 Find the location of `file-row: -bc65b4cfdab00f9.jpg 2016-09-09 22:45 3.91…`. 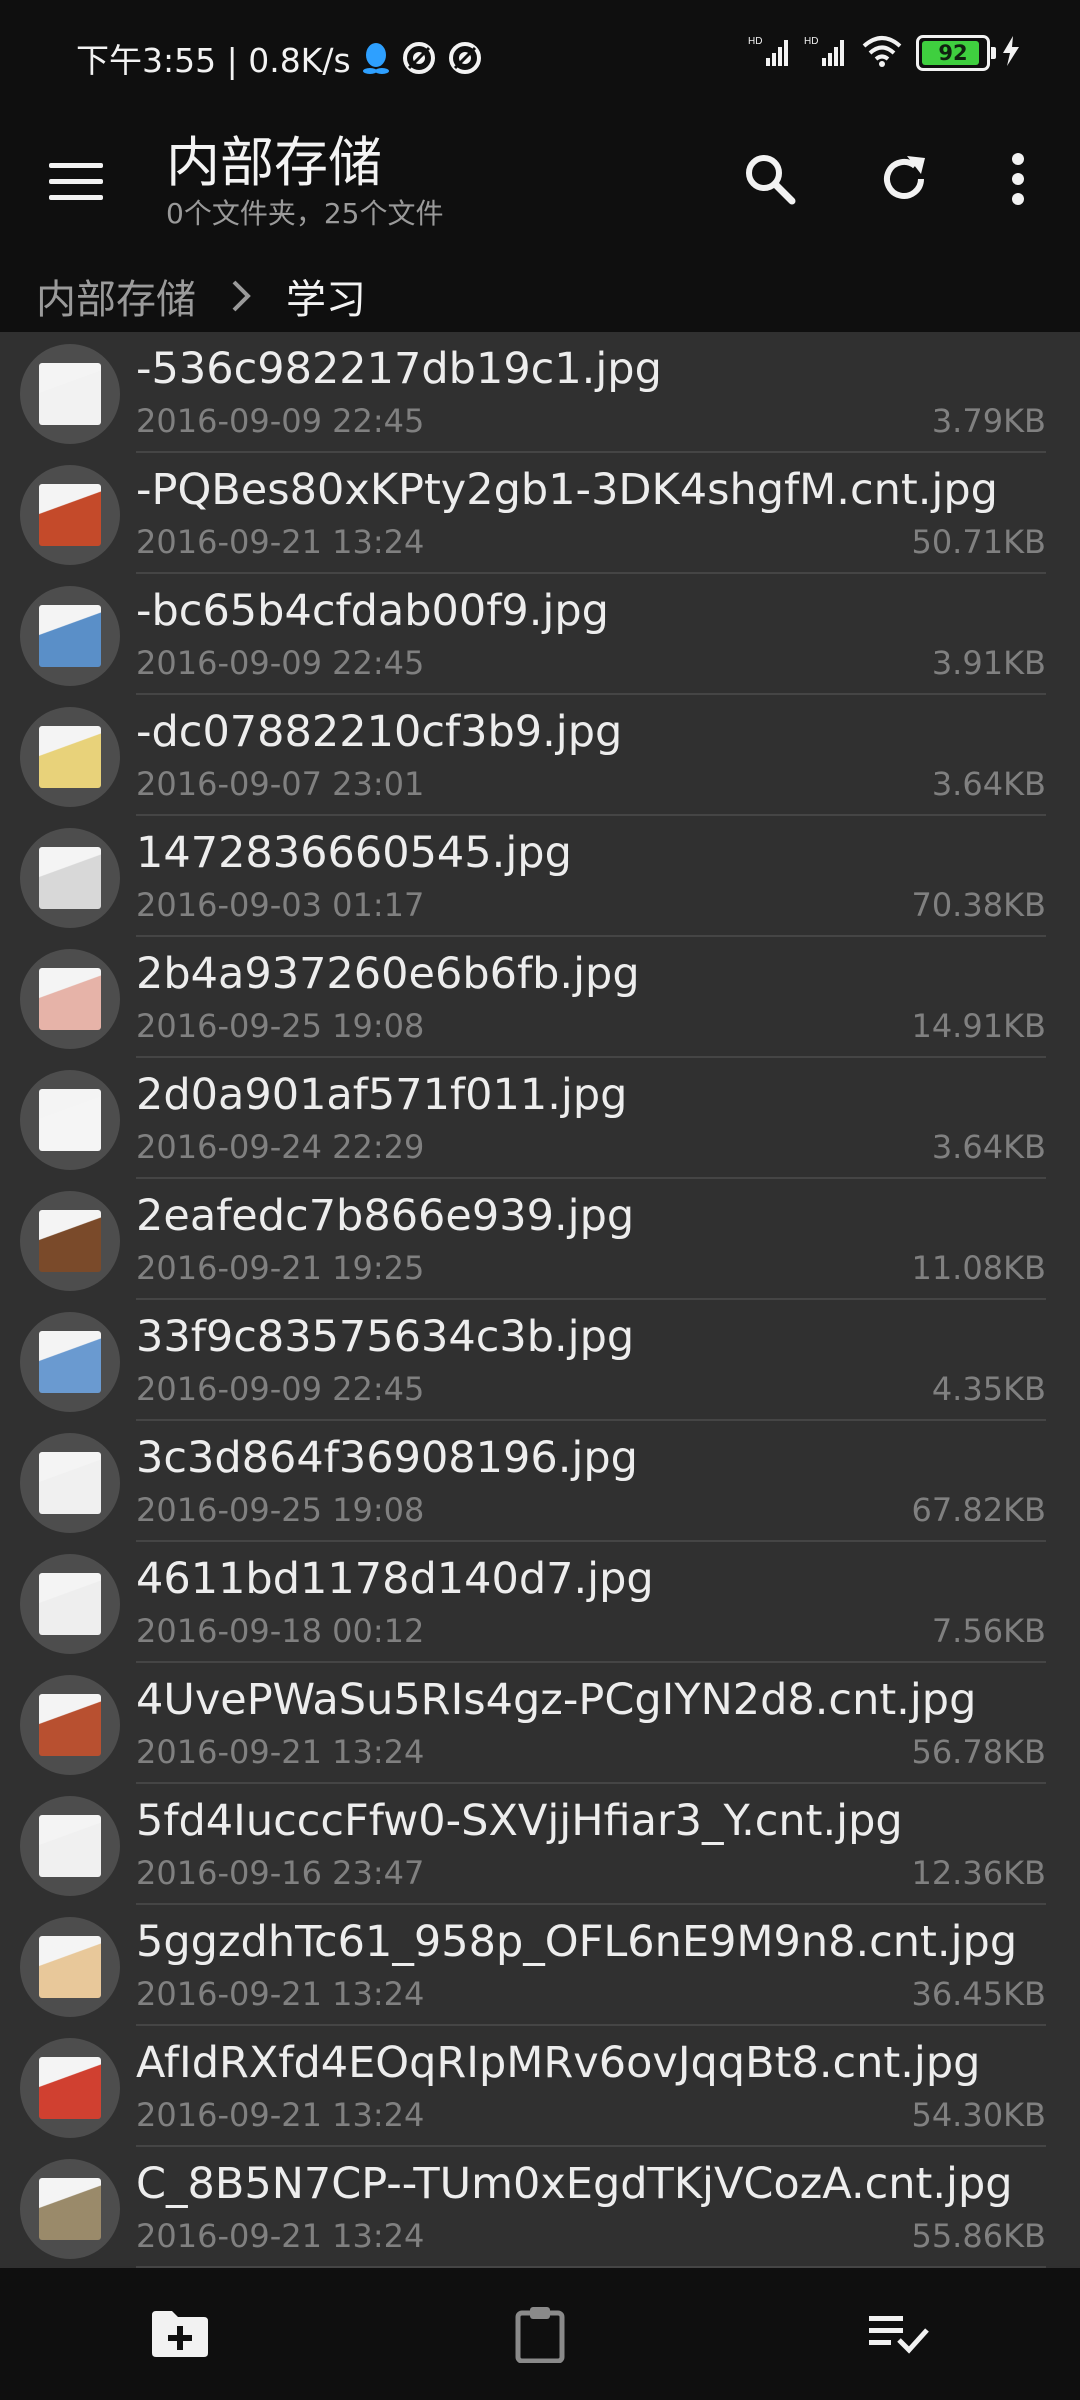

file-row: -bc65b4cfdab00f9.jpg 2016-09-09 22:45 3.91… is located at coordinates (540, 634).